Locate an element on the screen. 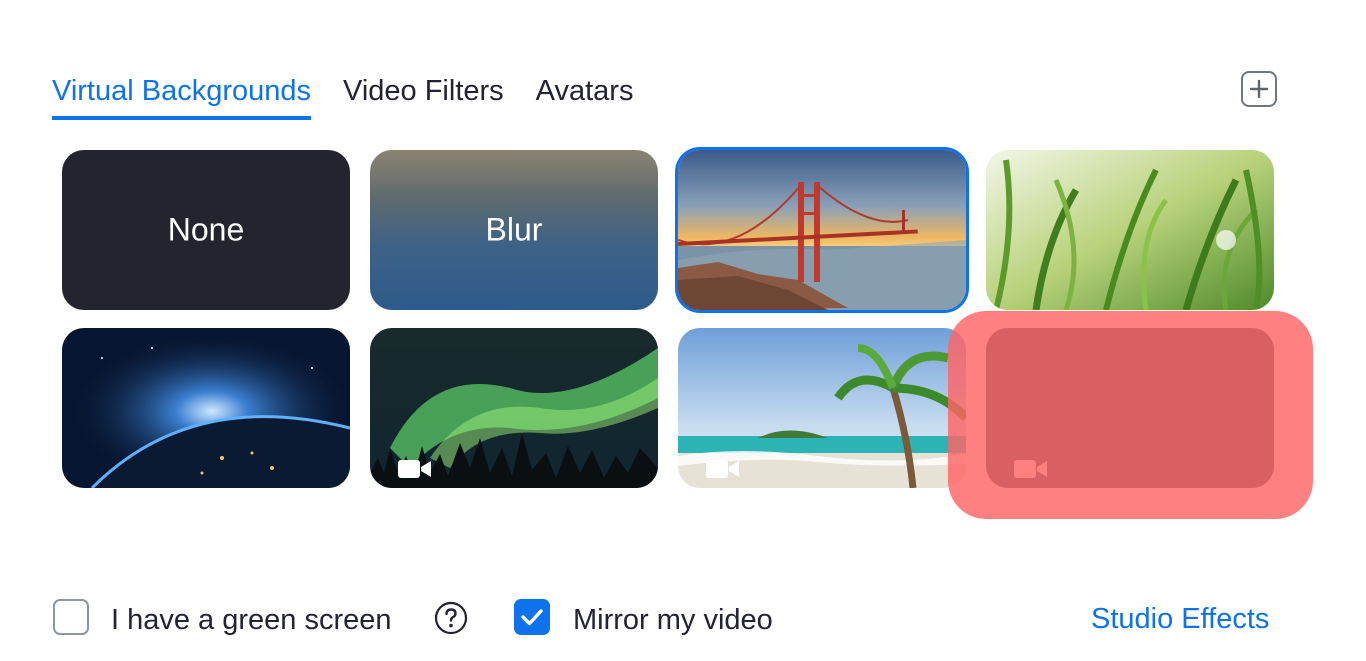 This screenshot has width=1366, height=661. earth-from-space-image is located at coordinates (206, 408).